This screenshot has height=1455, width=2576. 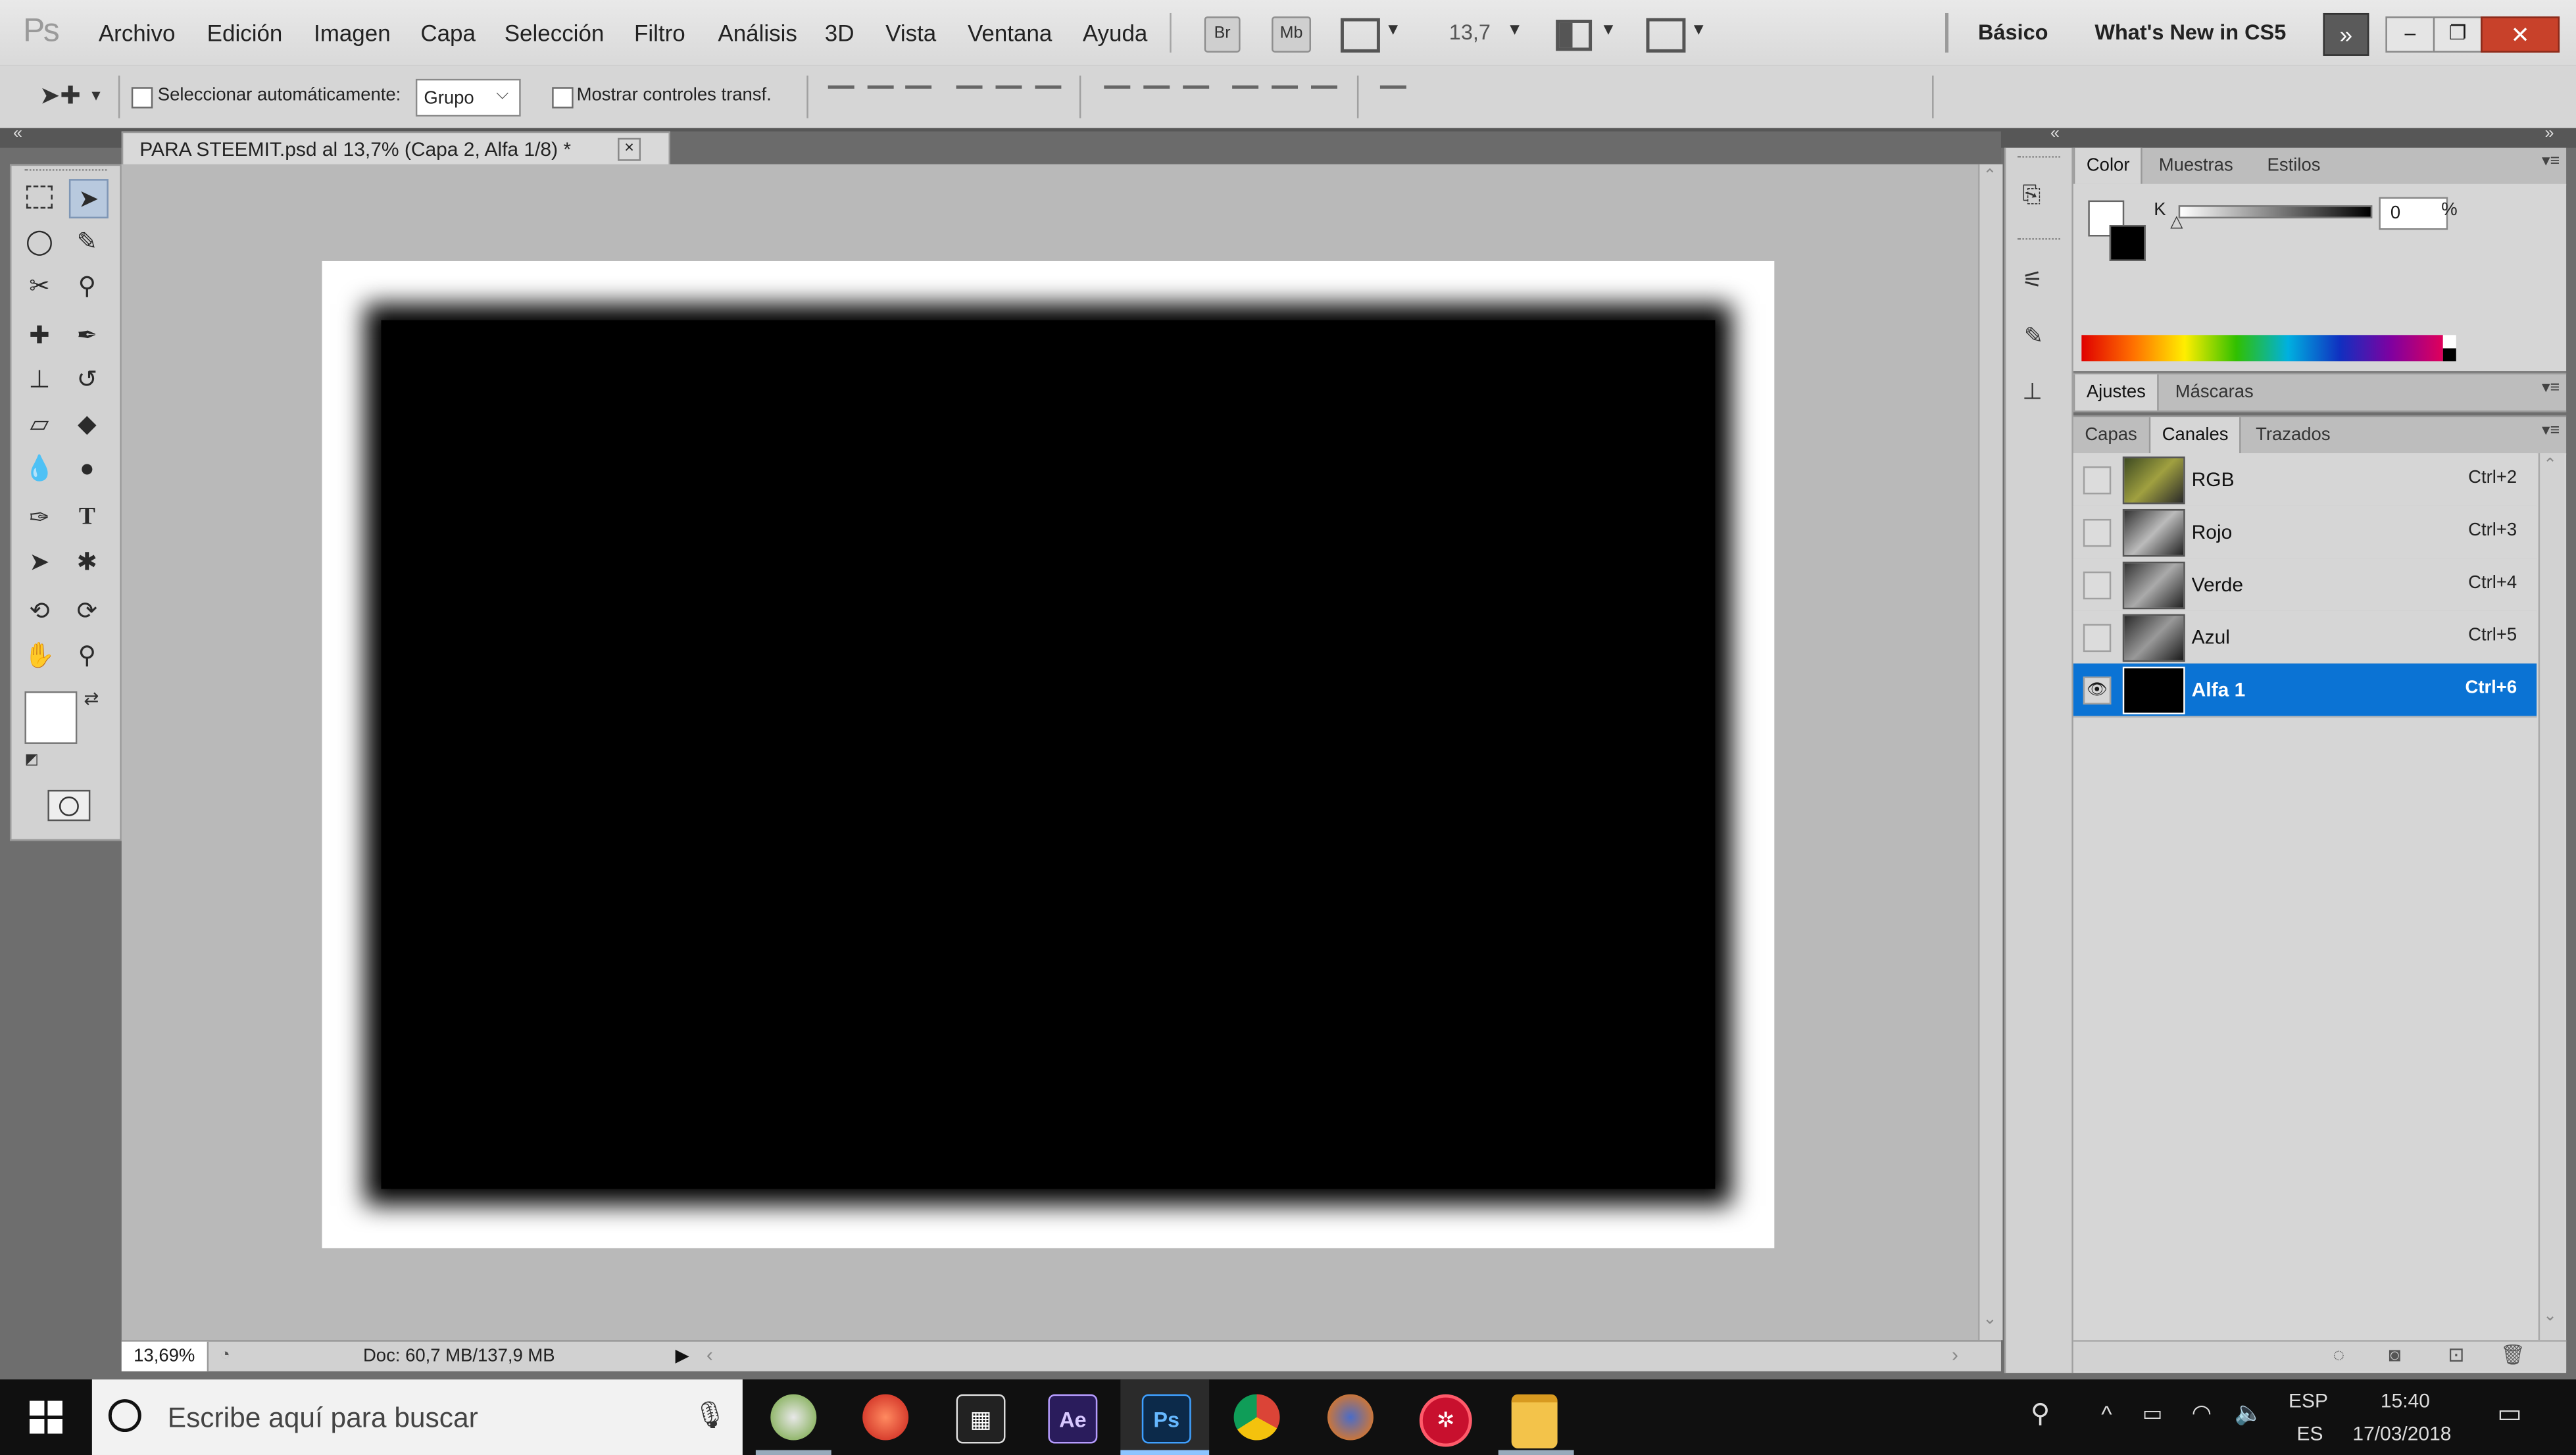 What do you see at coordinates (39, 468) in the screenshot?
I see `blur-tool-icon: 💧` at bounding box center [39, 468].